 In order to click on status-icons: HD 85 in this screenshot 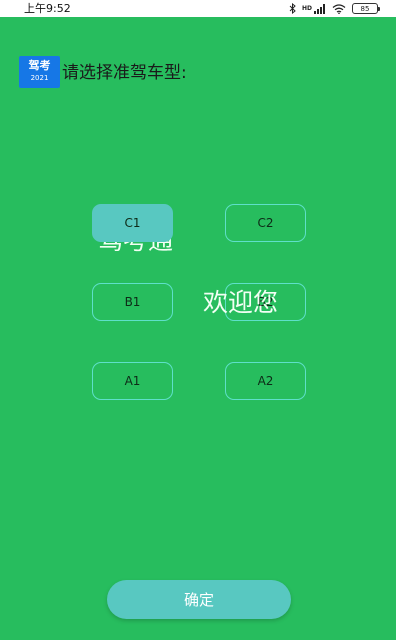, I will do `click(334, 8)`.